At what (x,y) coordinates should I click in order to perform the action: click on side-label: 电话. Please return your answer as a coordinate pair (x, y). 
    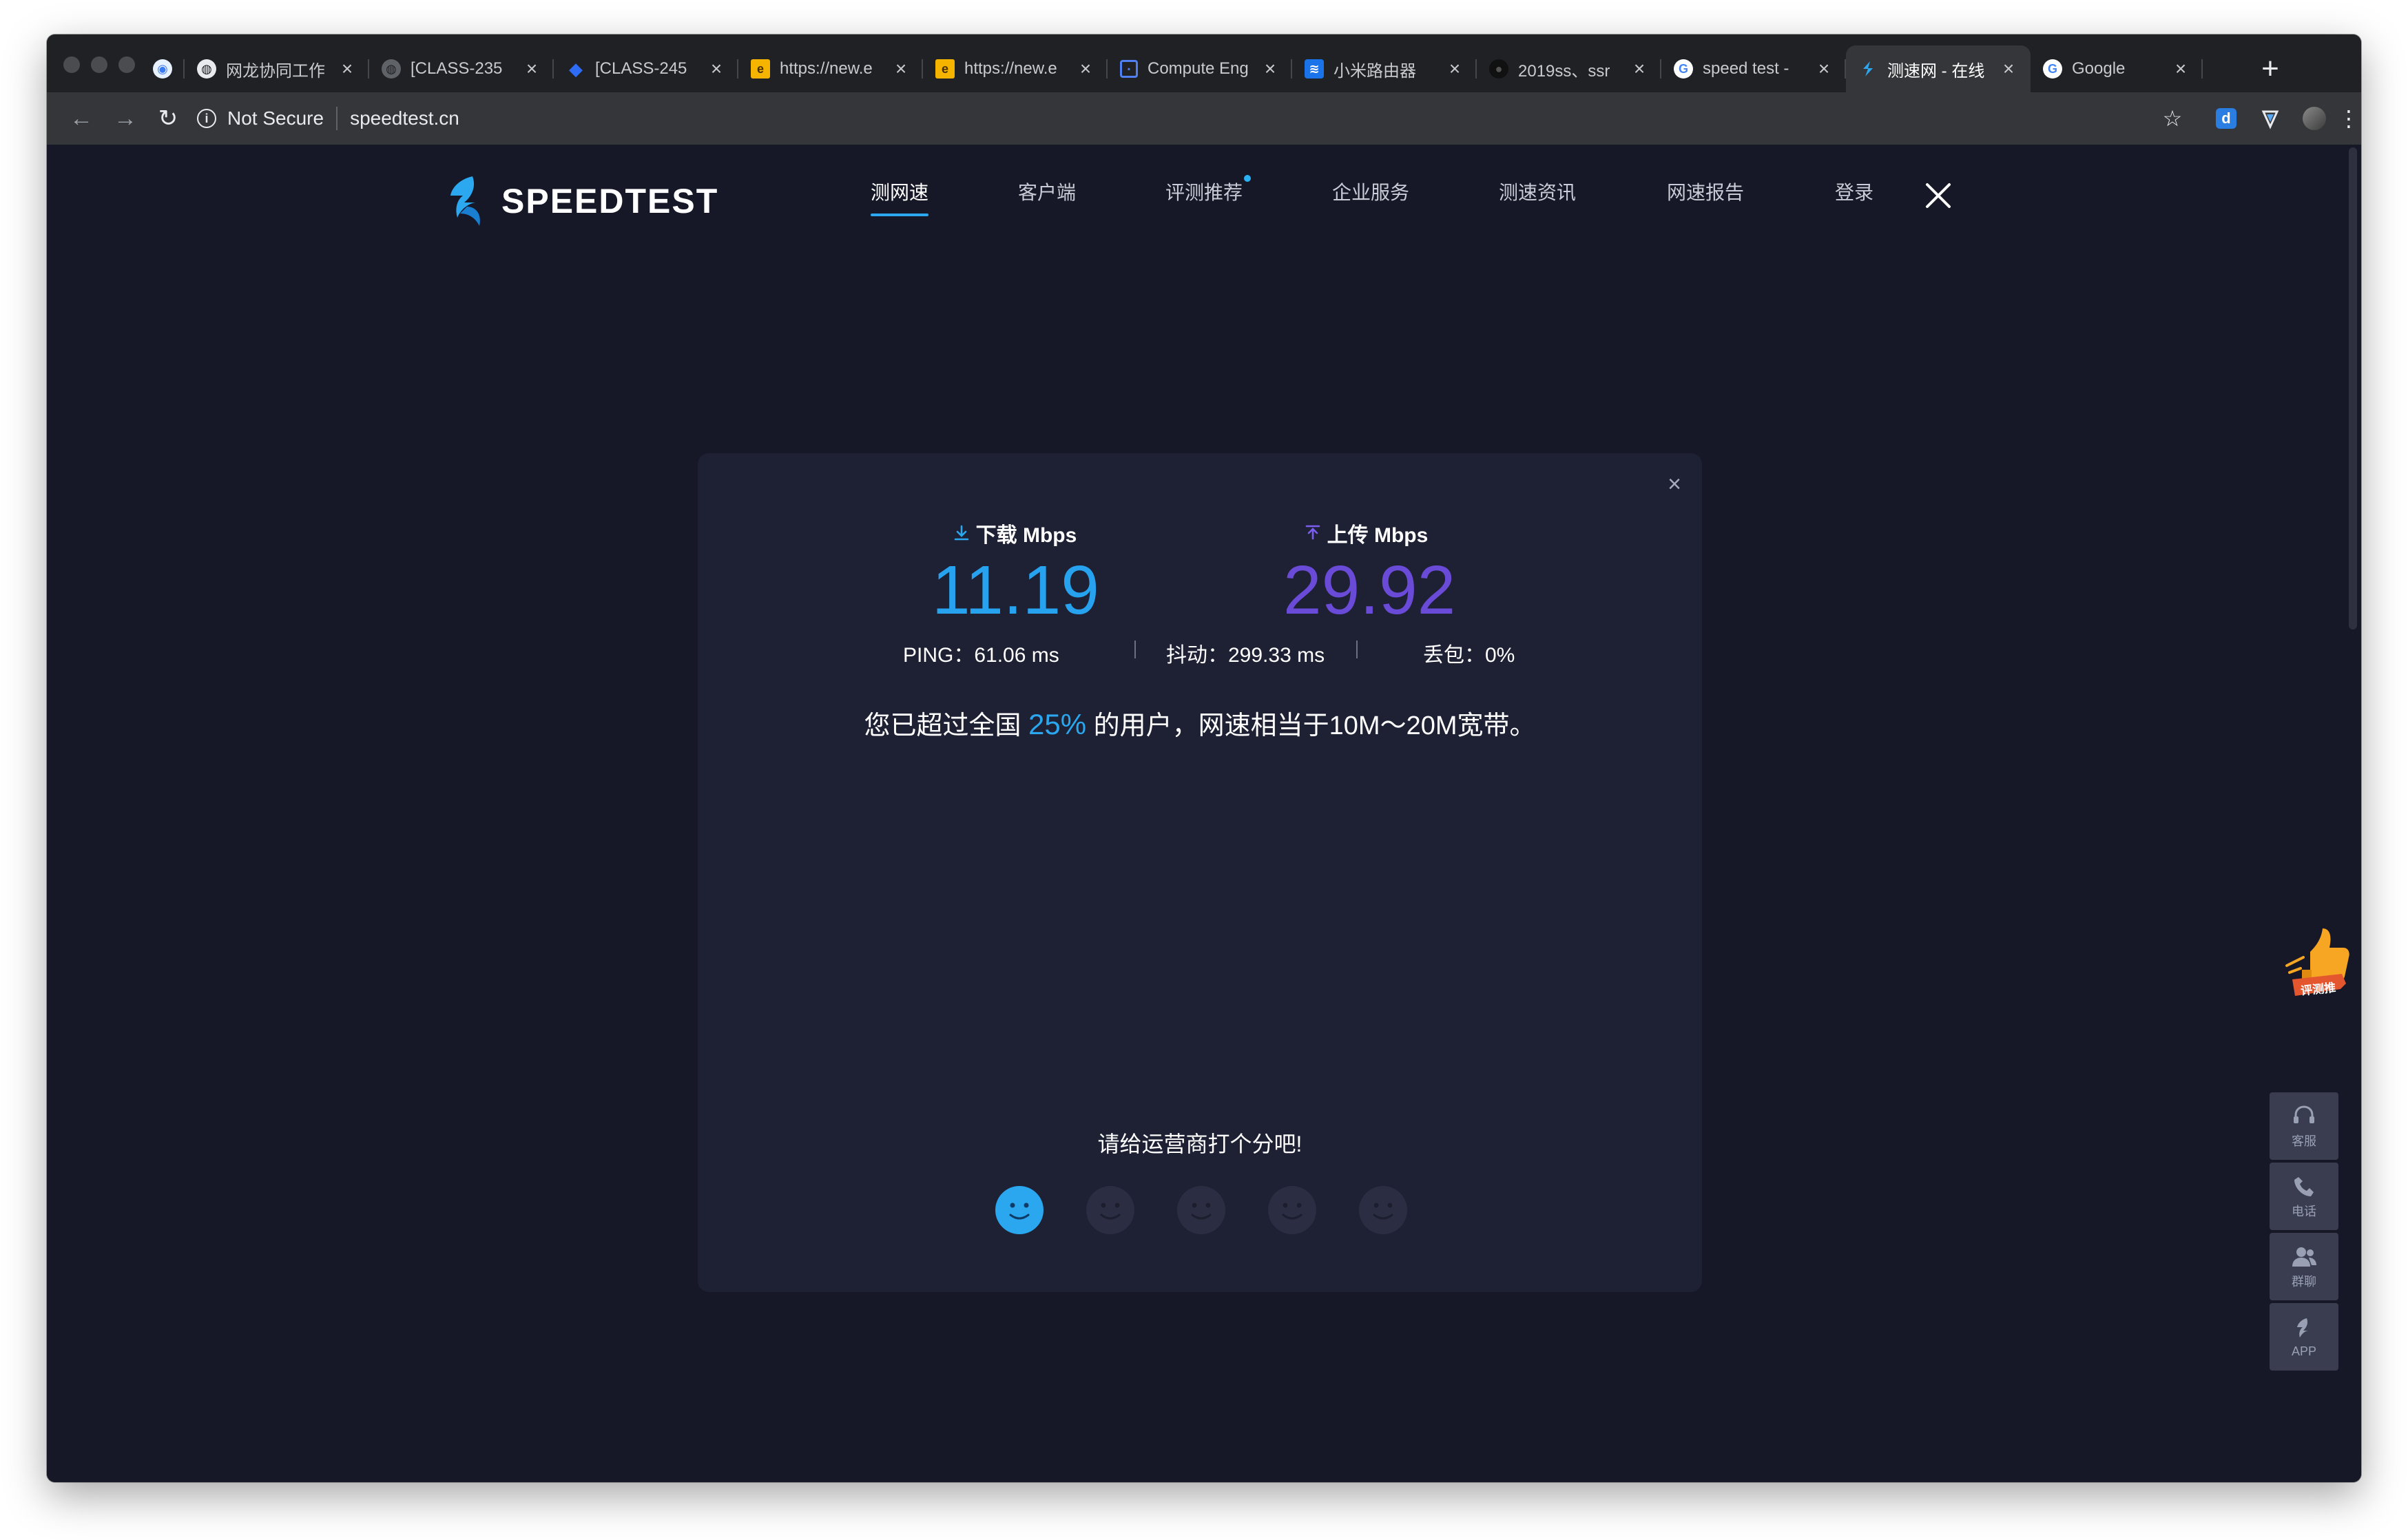
    Looking at the image, I should click on (2304, 1211).